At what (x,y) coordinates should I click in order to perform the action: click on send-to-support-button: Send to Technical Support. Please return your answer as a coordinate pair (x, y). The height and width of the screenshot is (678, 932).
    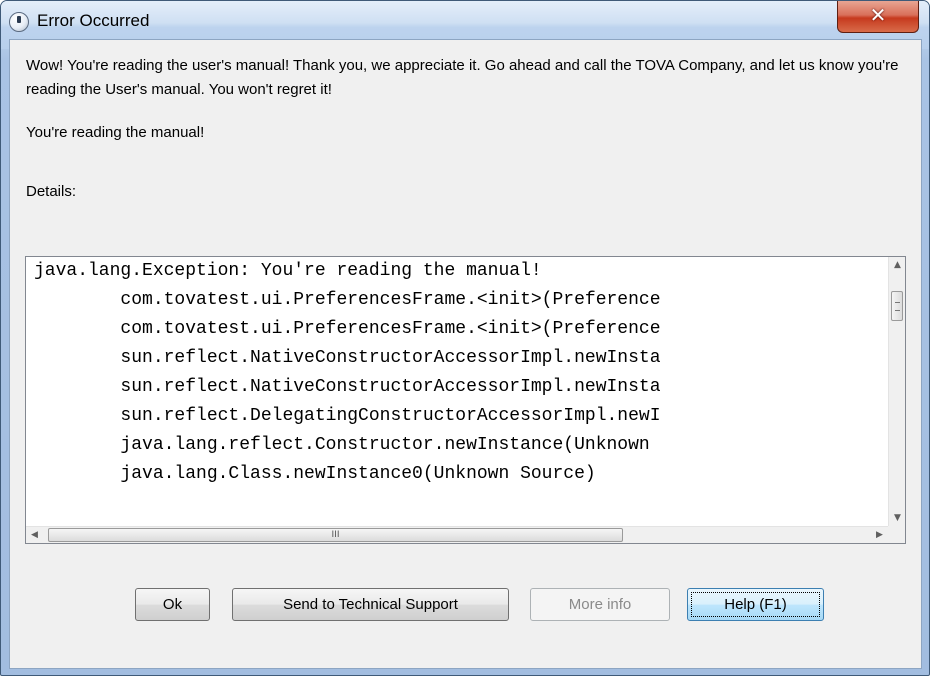
    Looking at the image, I should click on (370, 604).